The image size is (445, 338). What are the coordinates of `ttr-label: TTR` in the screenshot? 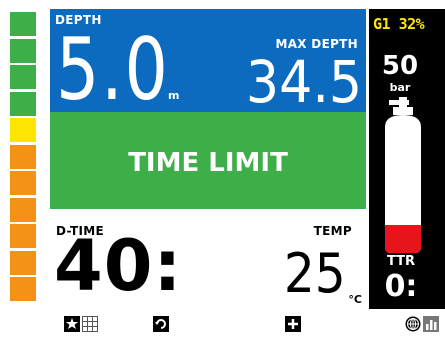 It's located at (401, 261).